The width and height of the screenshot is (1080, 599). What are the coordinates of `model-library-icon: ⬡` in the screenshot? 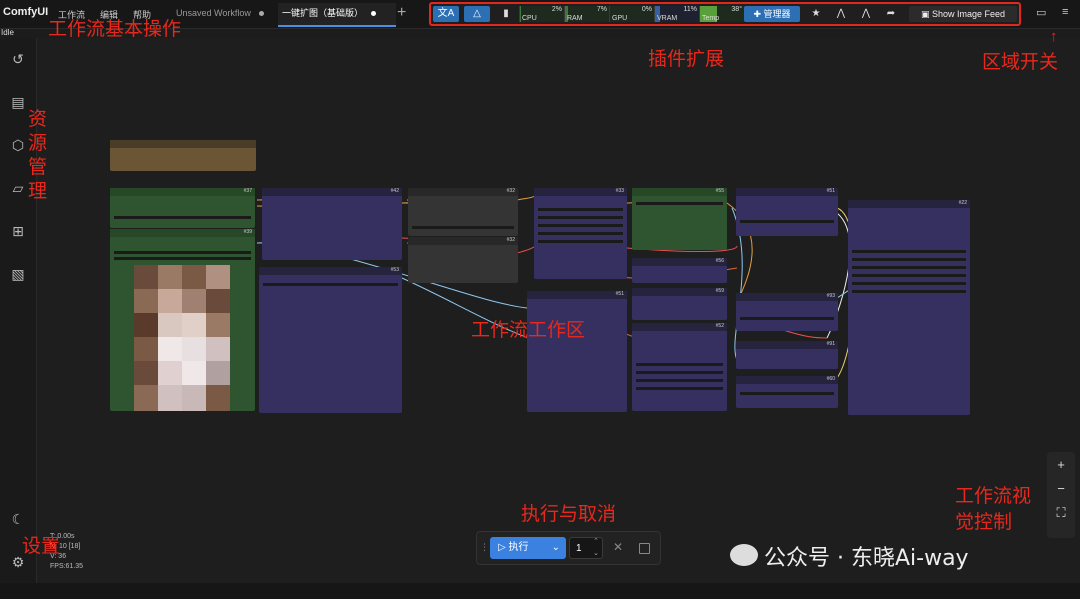 It's located at (18, 145).